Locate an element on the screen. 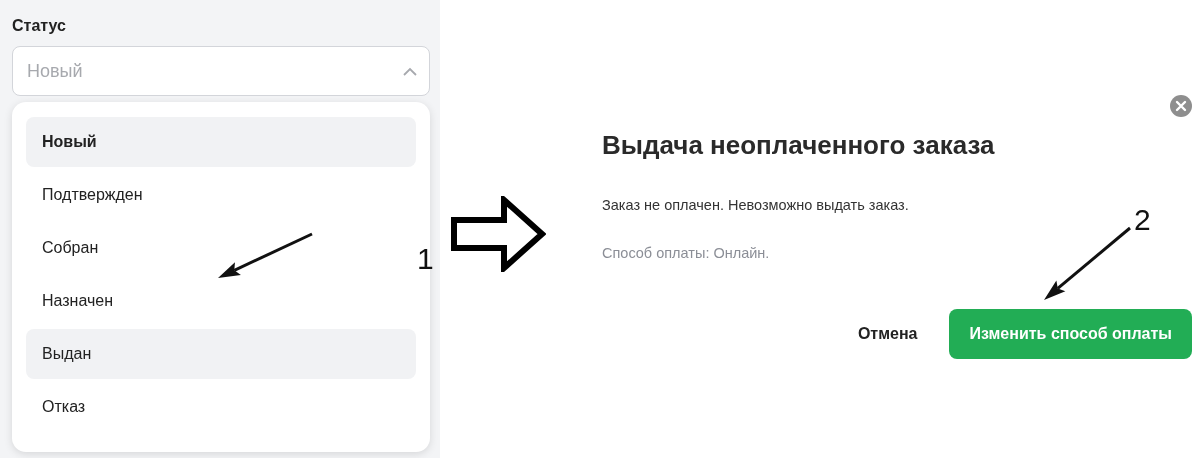 The image size is (1200, 458). payment-method-note: Способ оплаты: Онлайн. is located at coordinates (686, 253).